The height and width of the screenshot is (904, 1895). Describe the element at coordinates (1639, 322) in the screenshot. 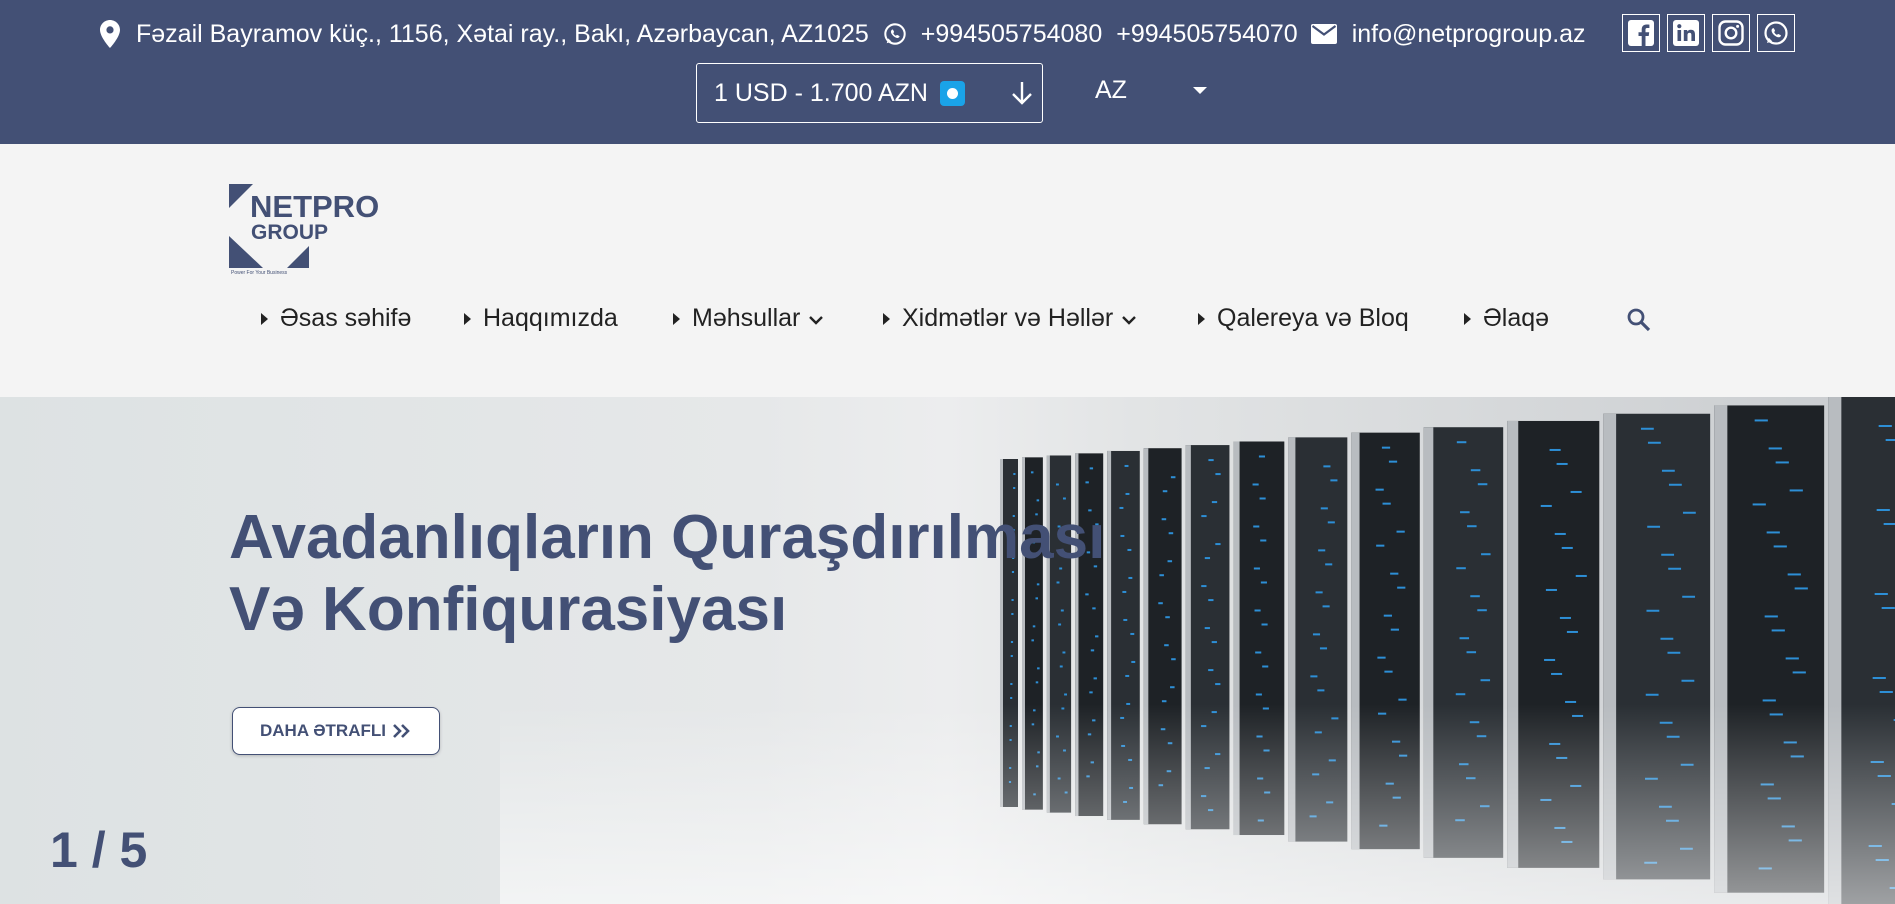

I see `search-icon` at that location.